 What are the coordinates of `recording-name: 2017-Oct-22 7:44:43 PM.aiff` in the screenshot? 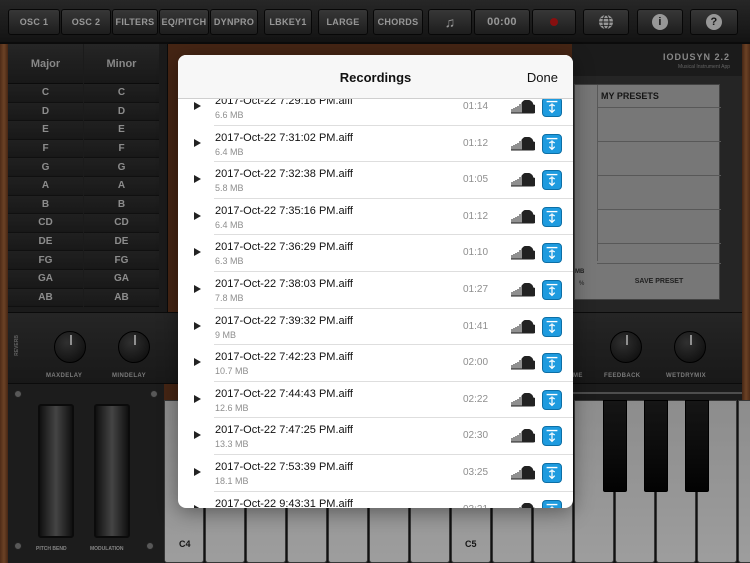 It's located at (284, 393).